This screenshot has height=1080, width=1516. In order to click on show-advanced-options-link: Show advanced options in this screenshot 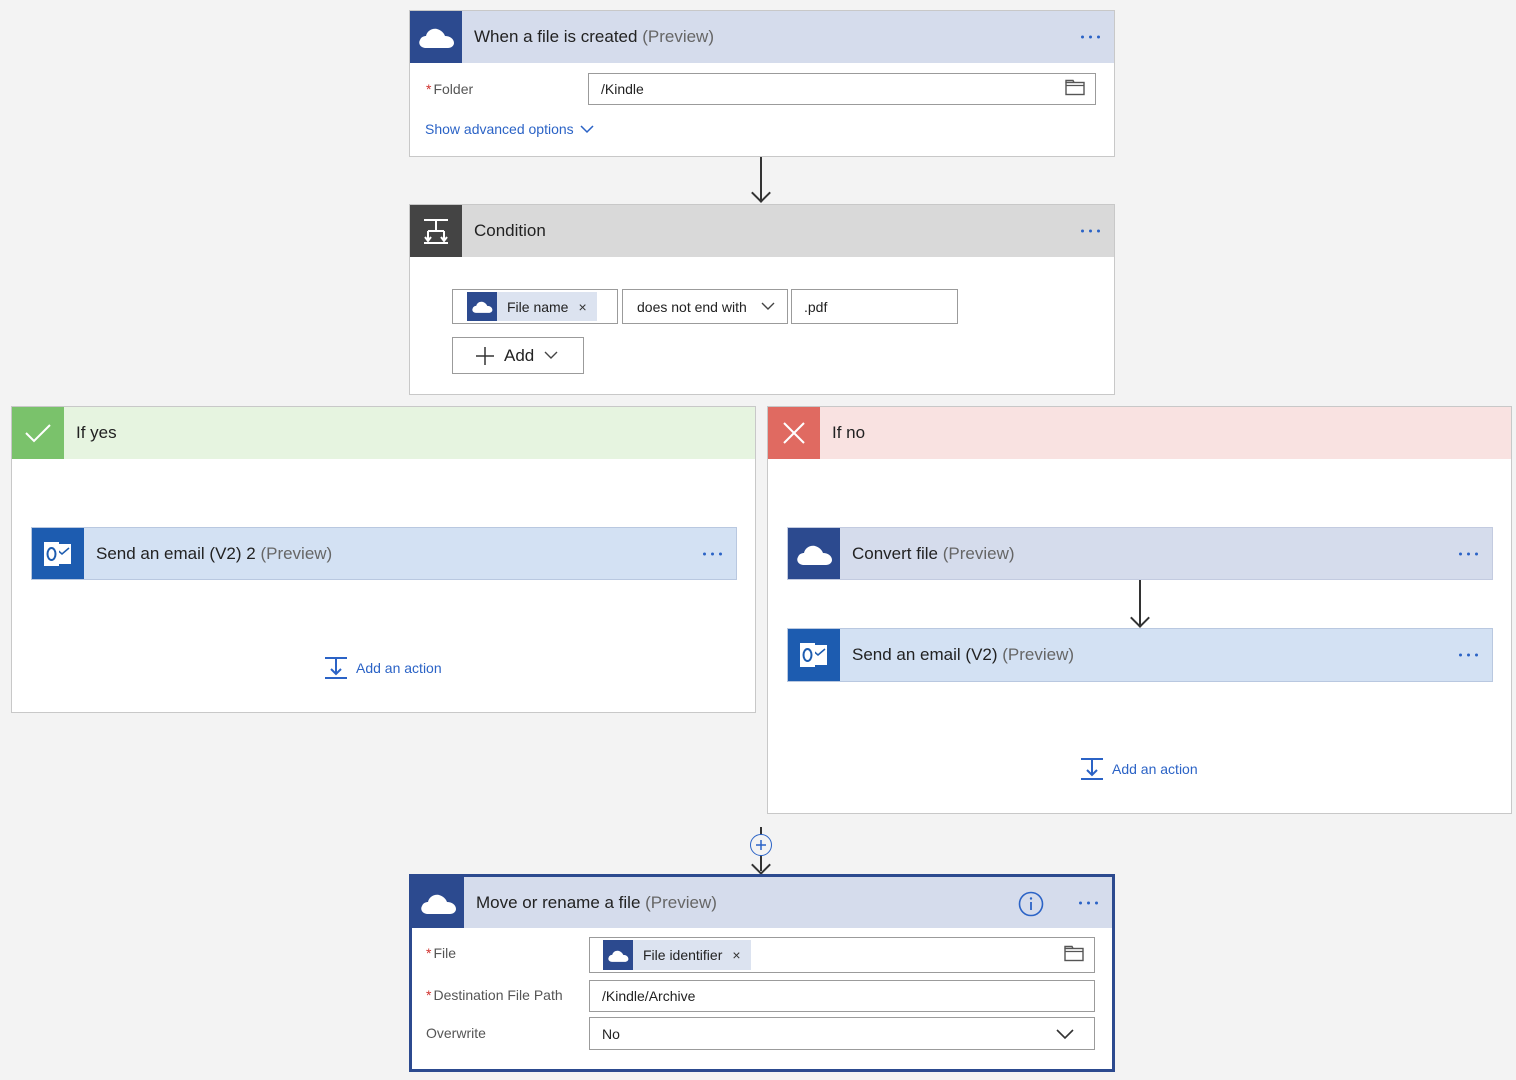, I will do `click(509, 129)`.